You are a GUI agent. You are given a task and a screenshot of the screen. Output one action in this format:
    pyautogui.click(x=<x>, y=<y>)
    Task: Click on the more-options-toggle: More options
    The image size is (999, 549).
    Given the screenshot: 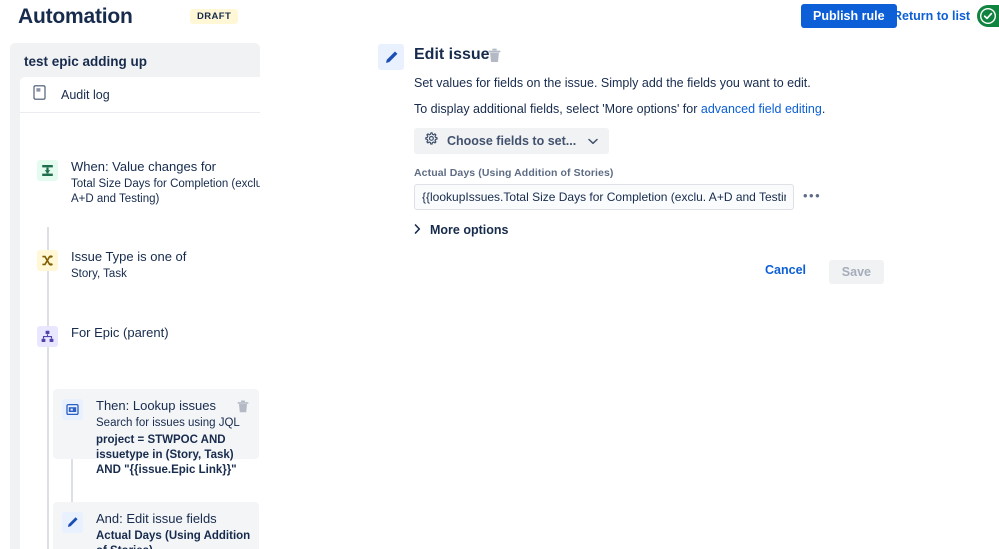 What is the action you would take?
    pyautogui.click(x=461, y=230)
    